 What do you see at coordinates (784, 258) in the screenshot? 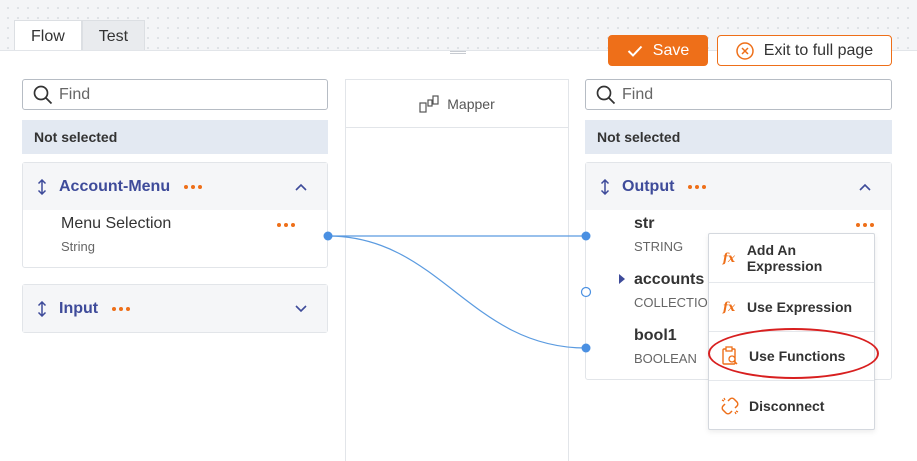
I see `menu-item-label: Add An Expression` at bounding box center [784, 258].